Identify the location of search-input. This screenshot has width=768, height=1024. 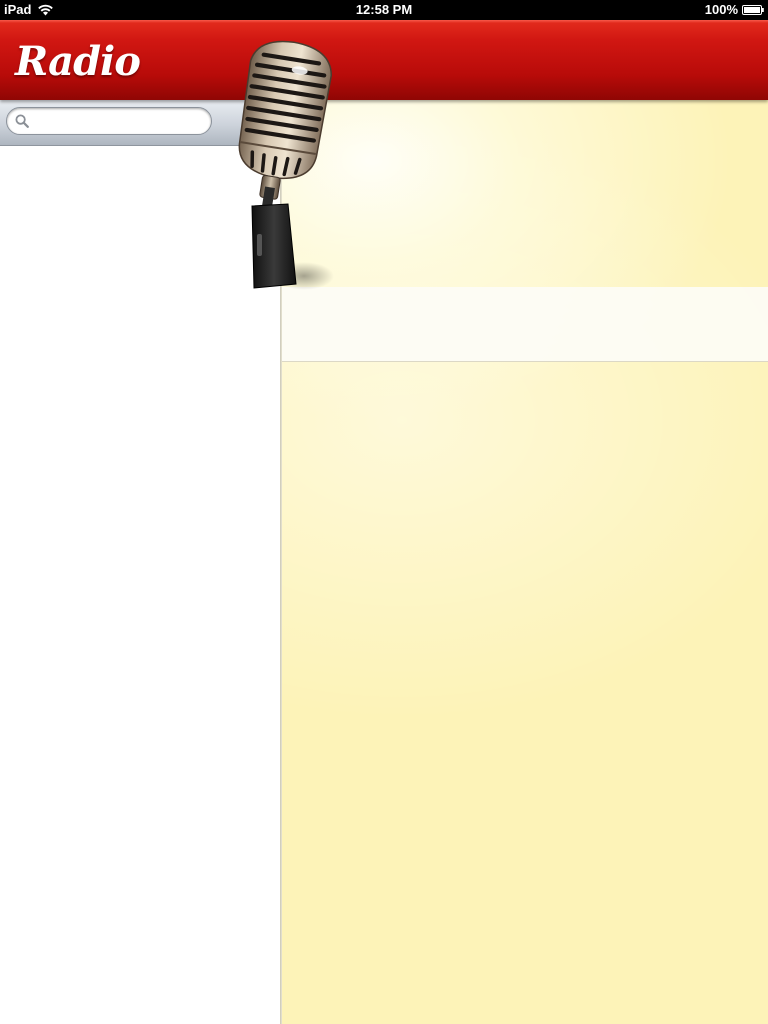
(122, 122).